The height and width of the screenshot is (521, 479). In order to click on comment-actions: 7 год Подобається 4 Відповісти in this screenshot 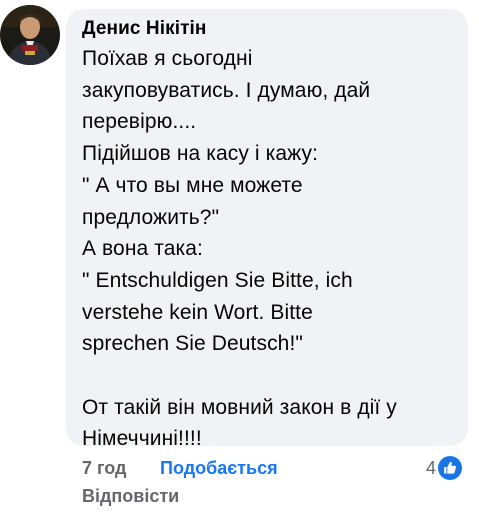, I will do `click(277, 486)`.